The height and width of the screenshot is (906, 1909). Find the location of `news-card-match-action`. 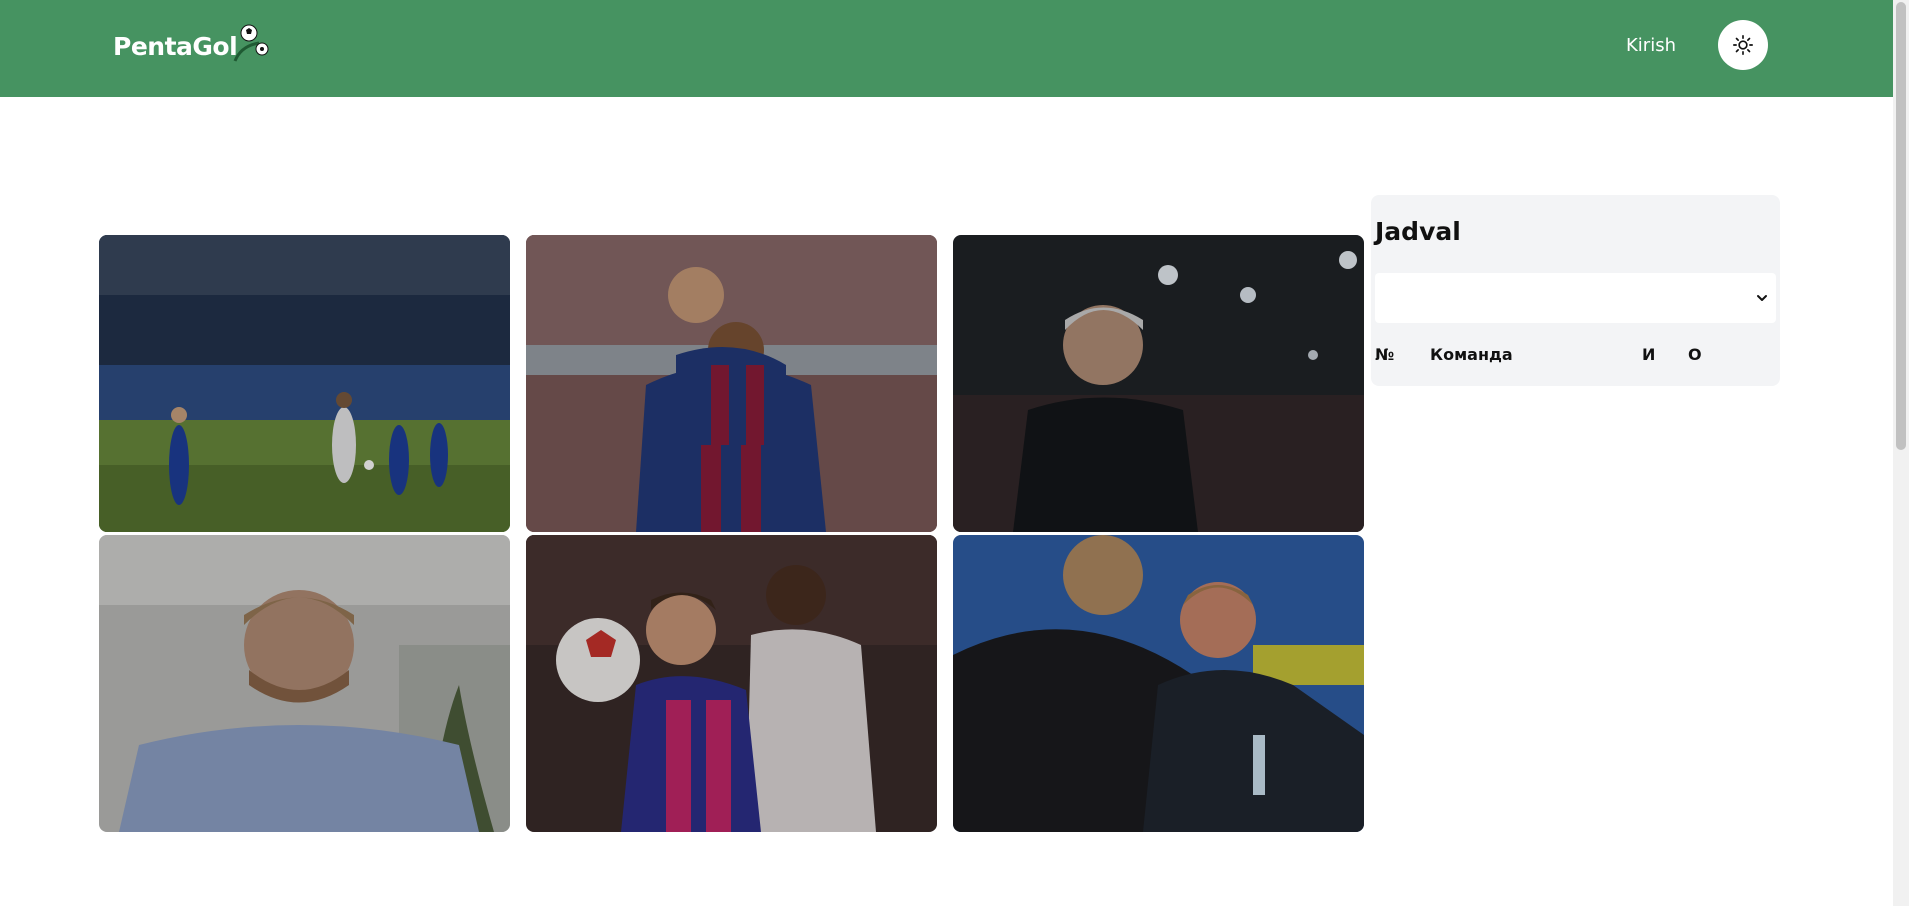

news-card-match-action is located at coordinates (304, 383).